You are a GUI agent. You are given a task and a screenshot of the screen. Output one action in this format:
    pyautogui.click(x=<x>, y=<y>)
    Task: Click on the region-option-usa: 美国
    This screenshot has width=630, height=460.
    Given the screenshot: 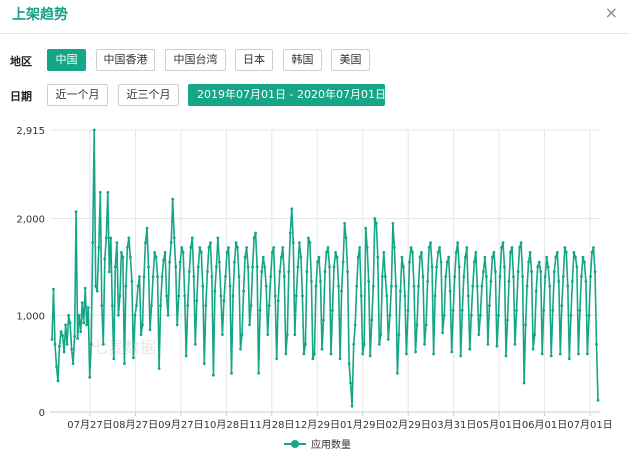 What is the action you would take?
    pyautogui.click(x=350, y=60)
    